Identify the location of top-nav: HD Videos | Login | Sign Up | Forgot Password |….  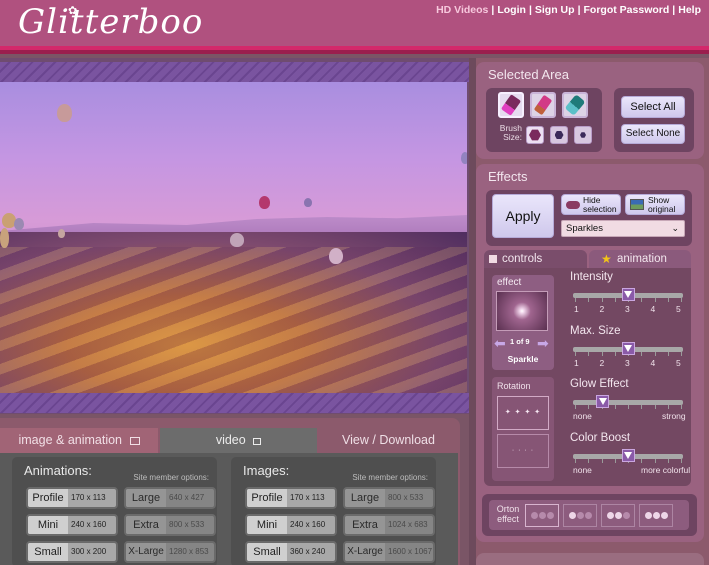
(568, 10).